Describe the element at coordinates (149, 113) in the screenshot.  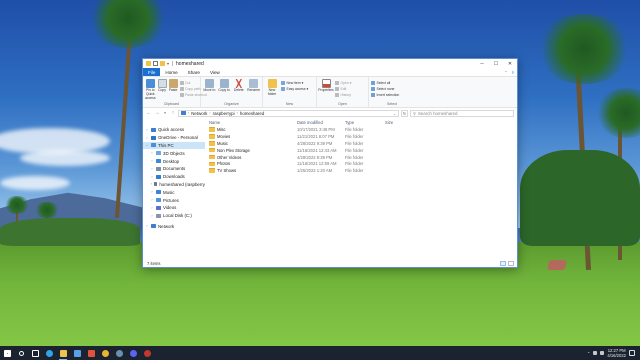
I see `back-button: ←` at that location.